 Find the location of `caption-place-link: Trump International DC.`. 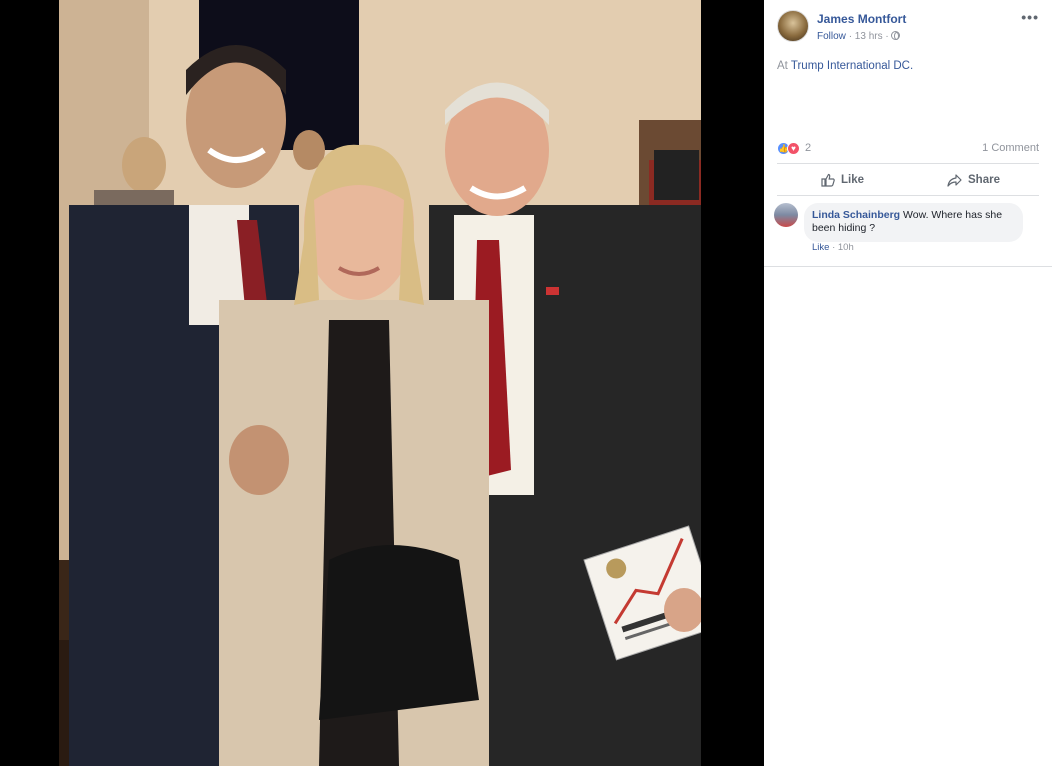

caption-place-link: Trump International DC. is located at coordinates (852, 66).